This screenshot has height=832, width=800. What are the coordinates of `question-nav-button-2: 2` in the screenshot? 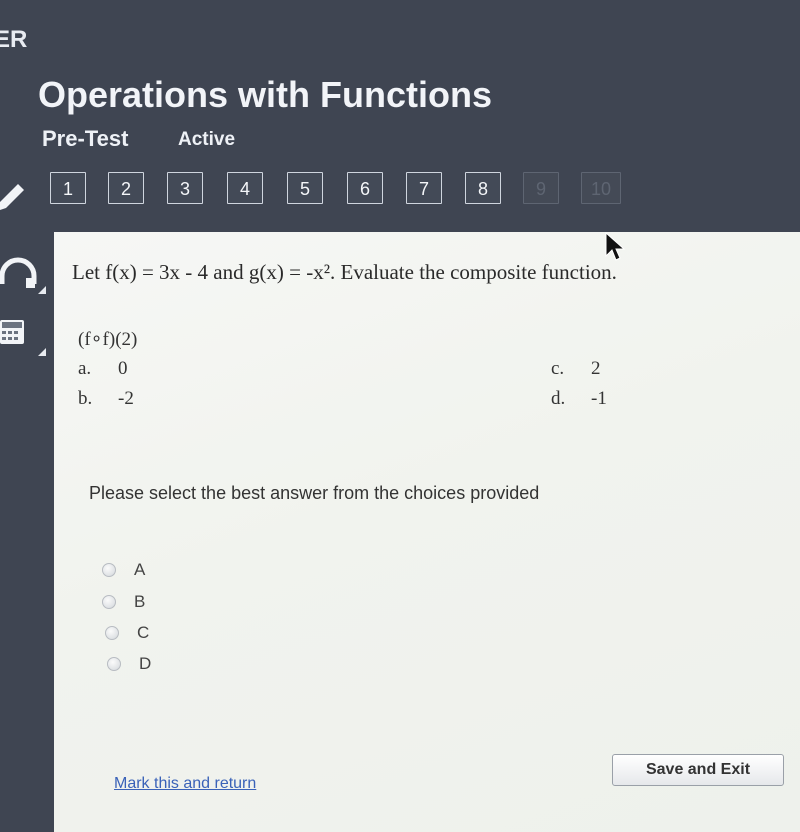 It's located at (126, 188).